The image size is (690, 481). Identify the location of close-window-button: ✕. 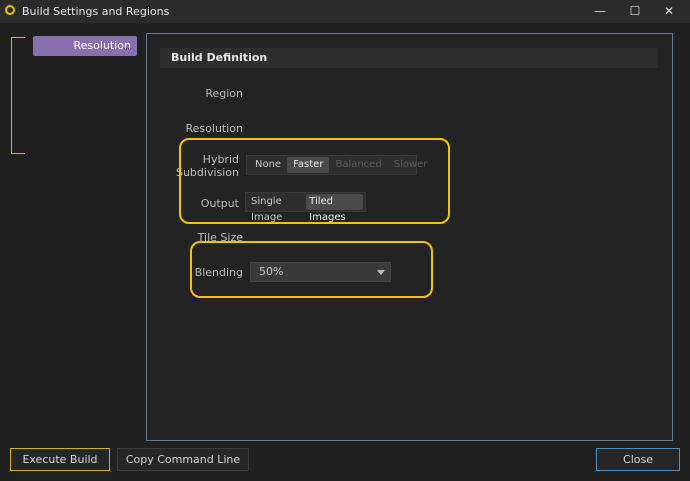
(669, 11).